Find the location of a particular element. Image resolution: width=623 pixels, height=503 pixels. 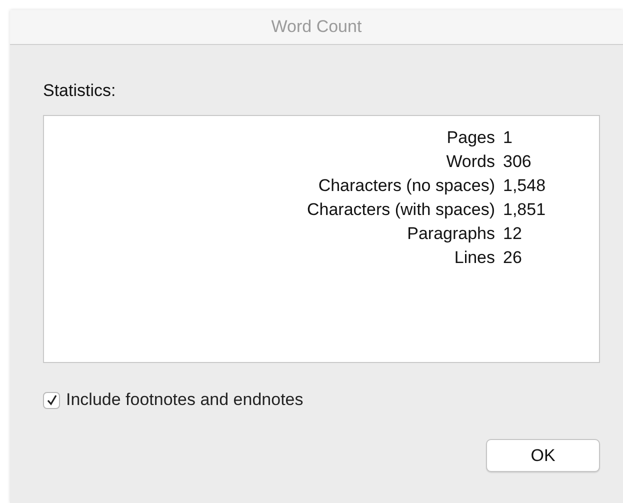

window-title: Word Count is located at coordinates (316, 27).